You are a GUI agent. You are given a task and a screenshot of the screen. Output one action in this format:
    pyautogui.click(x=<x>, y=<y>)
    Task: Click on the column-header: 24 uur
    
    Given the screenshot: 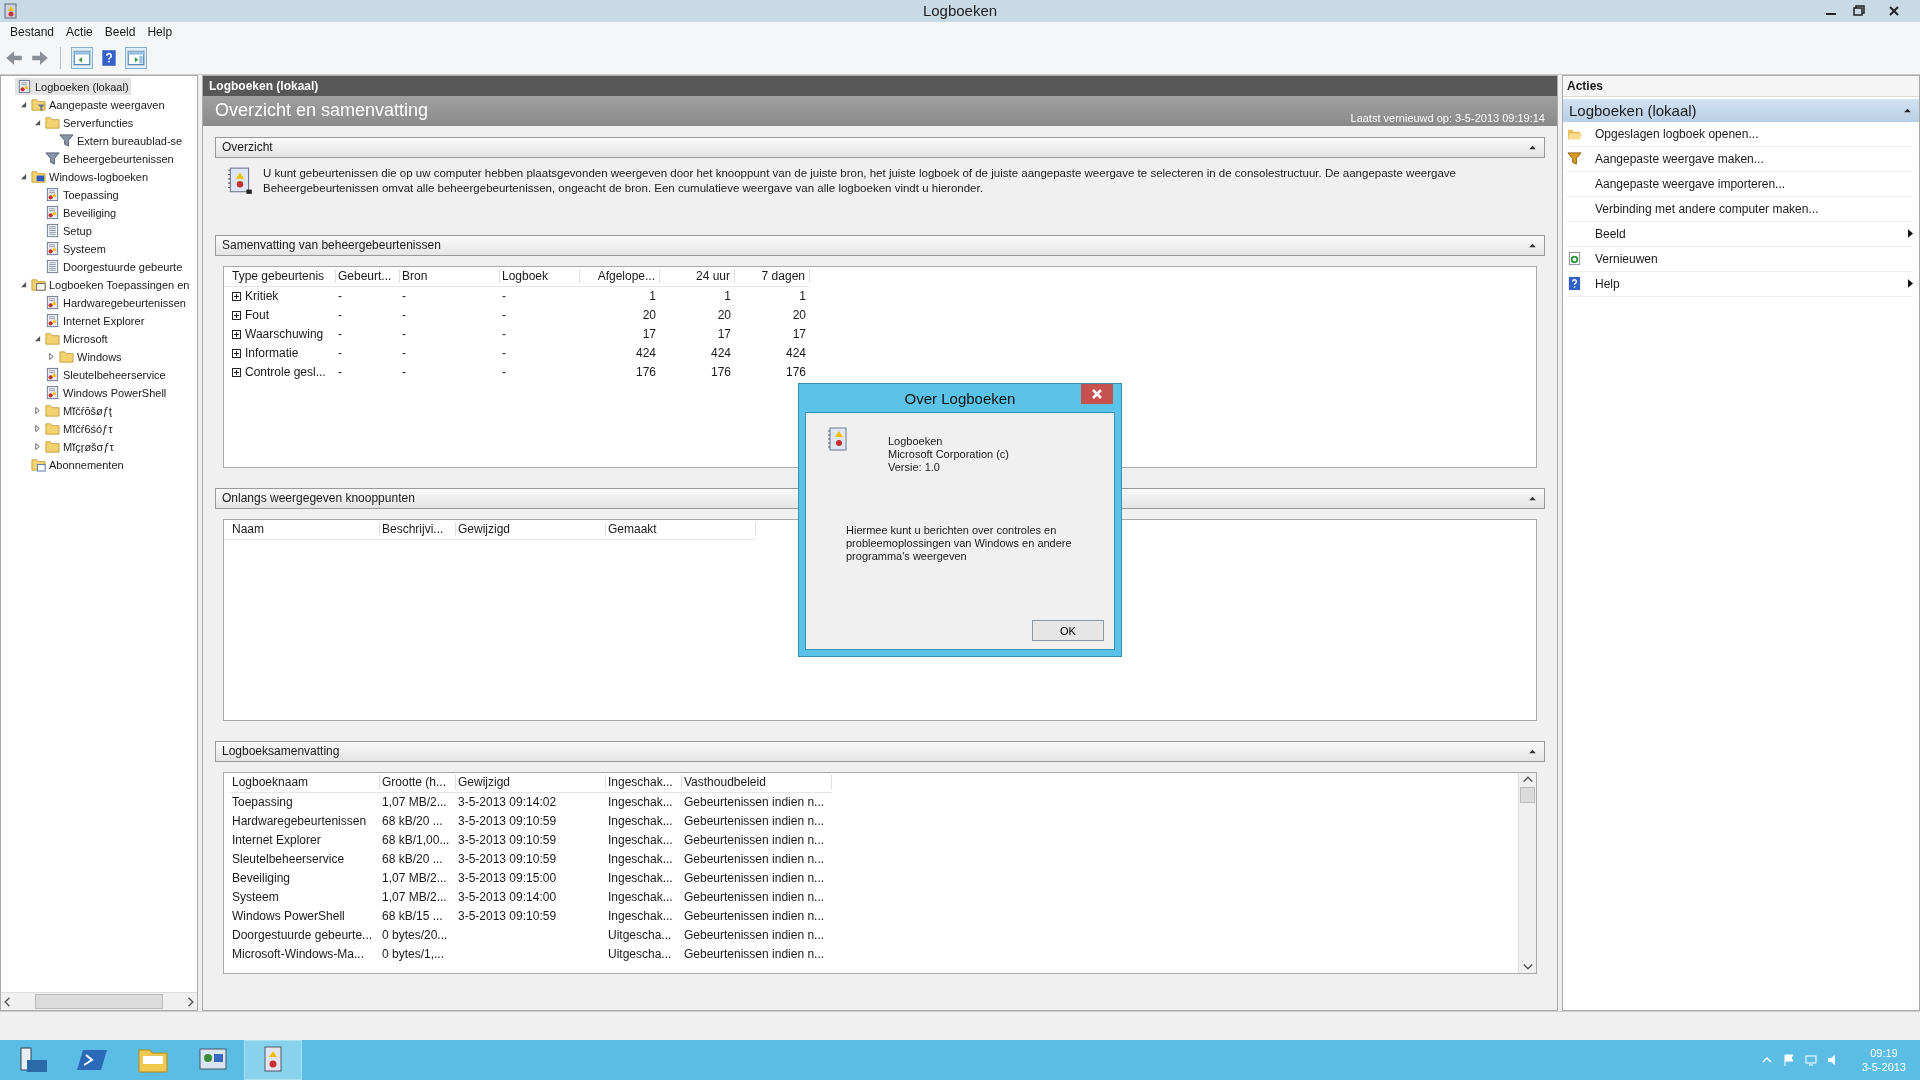 What is the action you would take?
    pyautogui.click(x=697, y=276)
    